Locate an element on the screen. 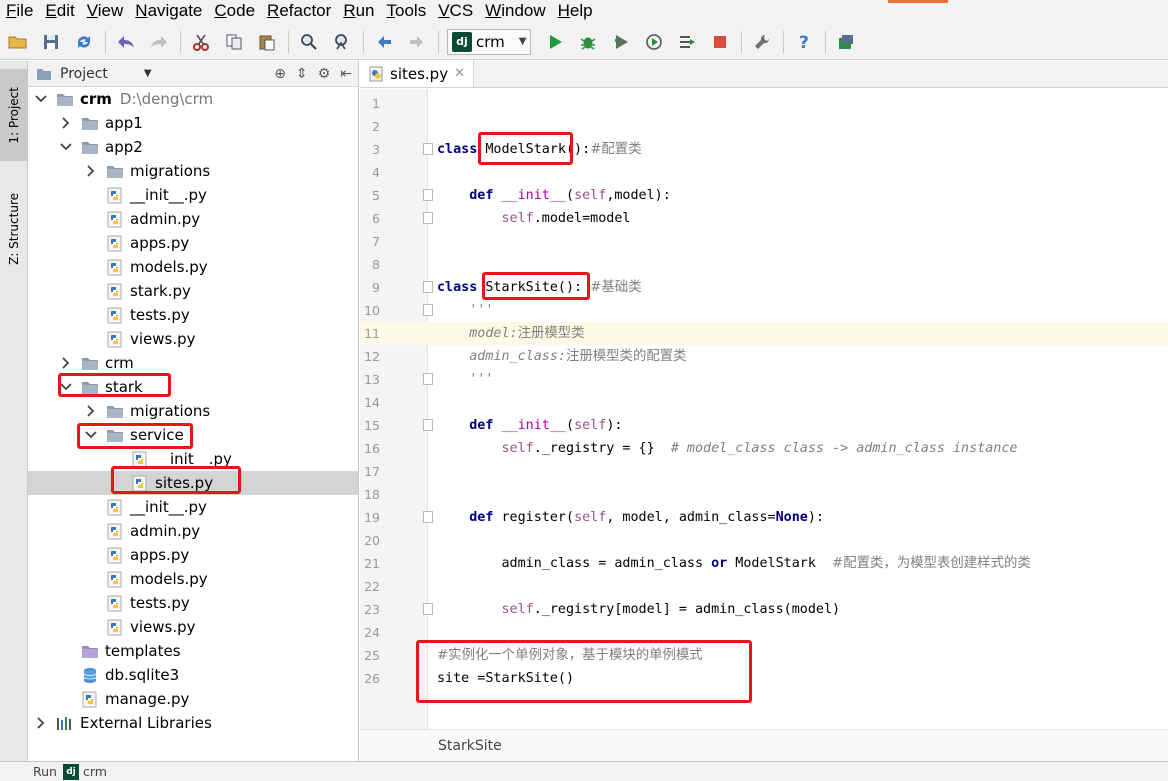 This screenshot has width=1168, height=781. open-folder-button is located at coordinates (18, 42).